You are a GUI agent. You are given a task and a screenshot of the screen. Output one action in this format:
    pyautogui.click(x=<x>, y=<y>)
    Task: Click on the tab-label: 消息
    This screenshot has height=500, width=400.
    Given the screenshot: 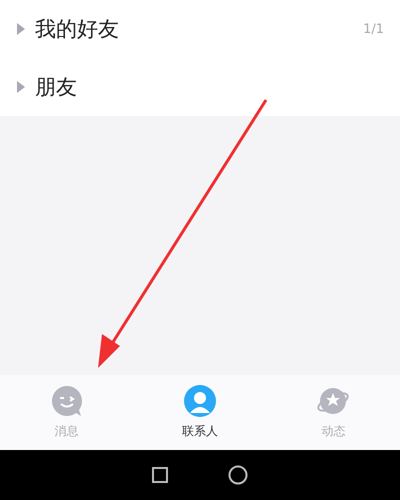 What is the action you would take?
    pyautogui.click(x=66, y=431)
    